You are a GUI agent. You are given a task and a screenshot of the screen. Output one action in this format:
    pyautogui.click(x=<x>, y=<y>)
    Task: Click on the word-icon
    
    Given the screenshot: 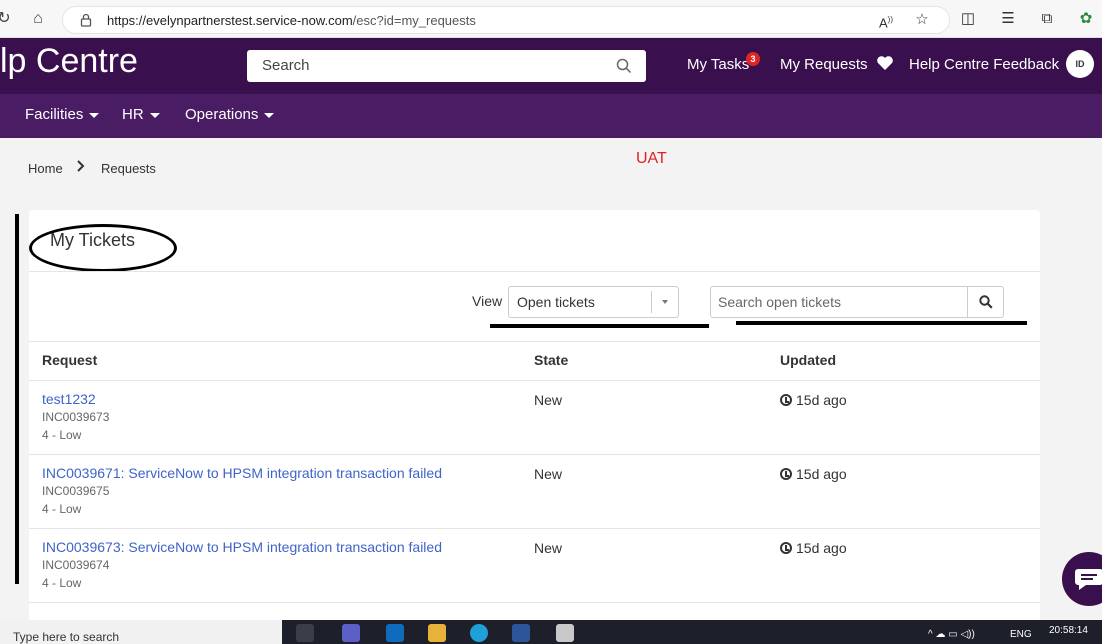 What is the action you would take?
    pyautogui.click(x=521, y=633)
    